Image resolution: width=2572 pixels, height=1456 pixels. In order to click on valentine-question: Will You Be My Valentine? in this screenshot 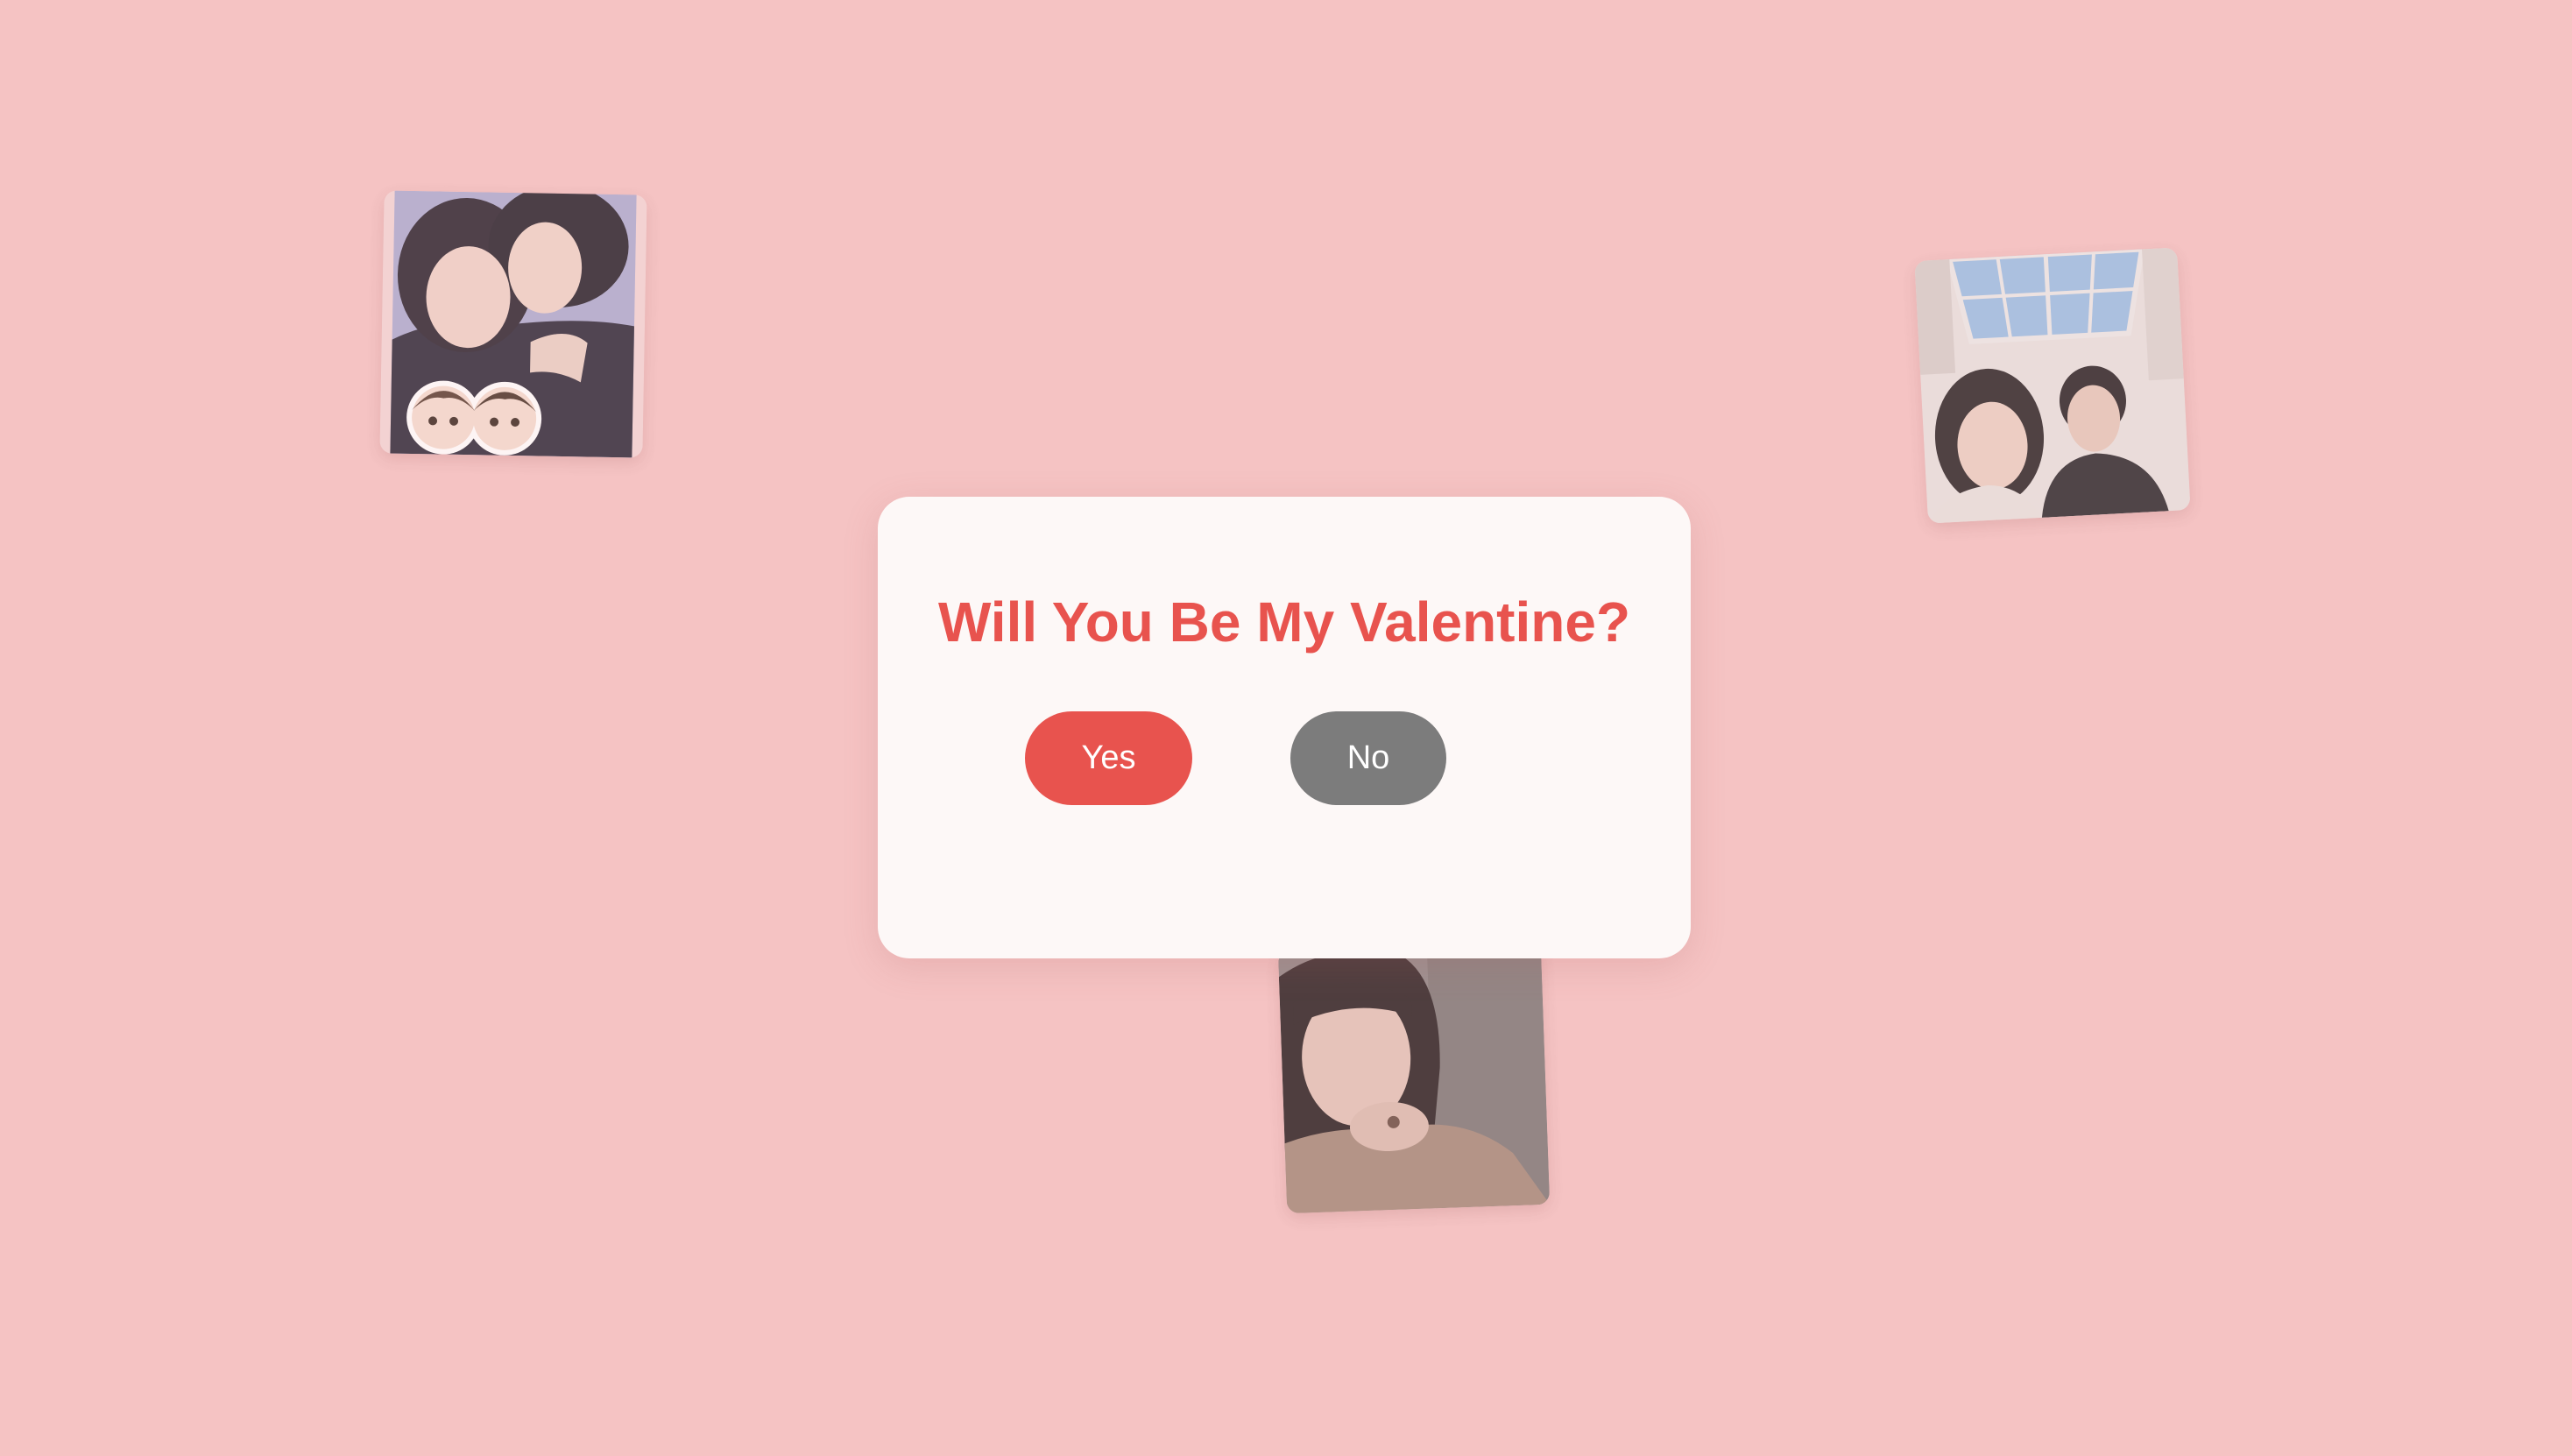, I will do `click(1284, 622)`.